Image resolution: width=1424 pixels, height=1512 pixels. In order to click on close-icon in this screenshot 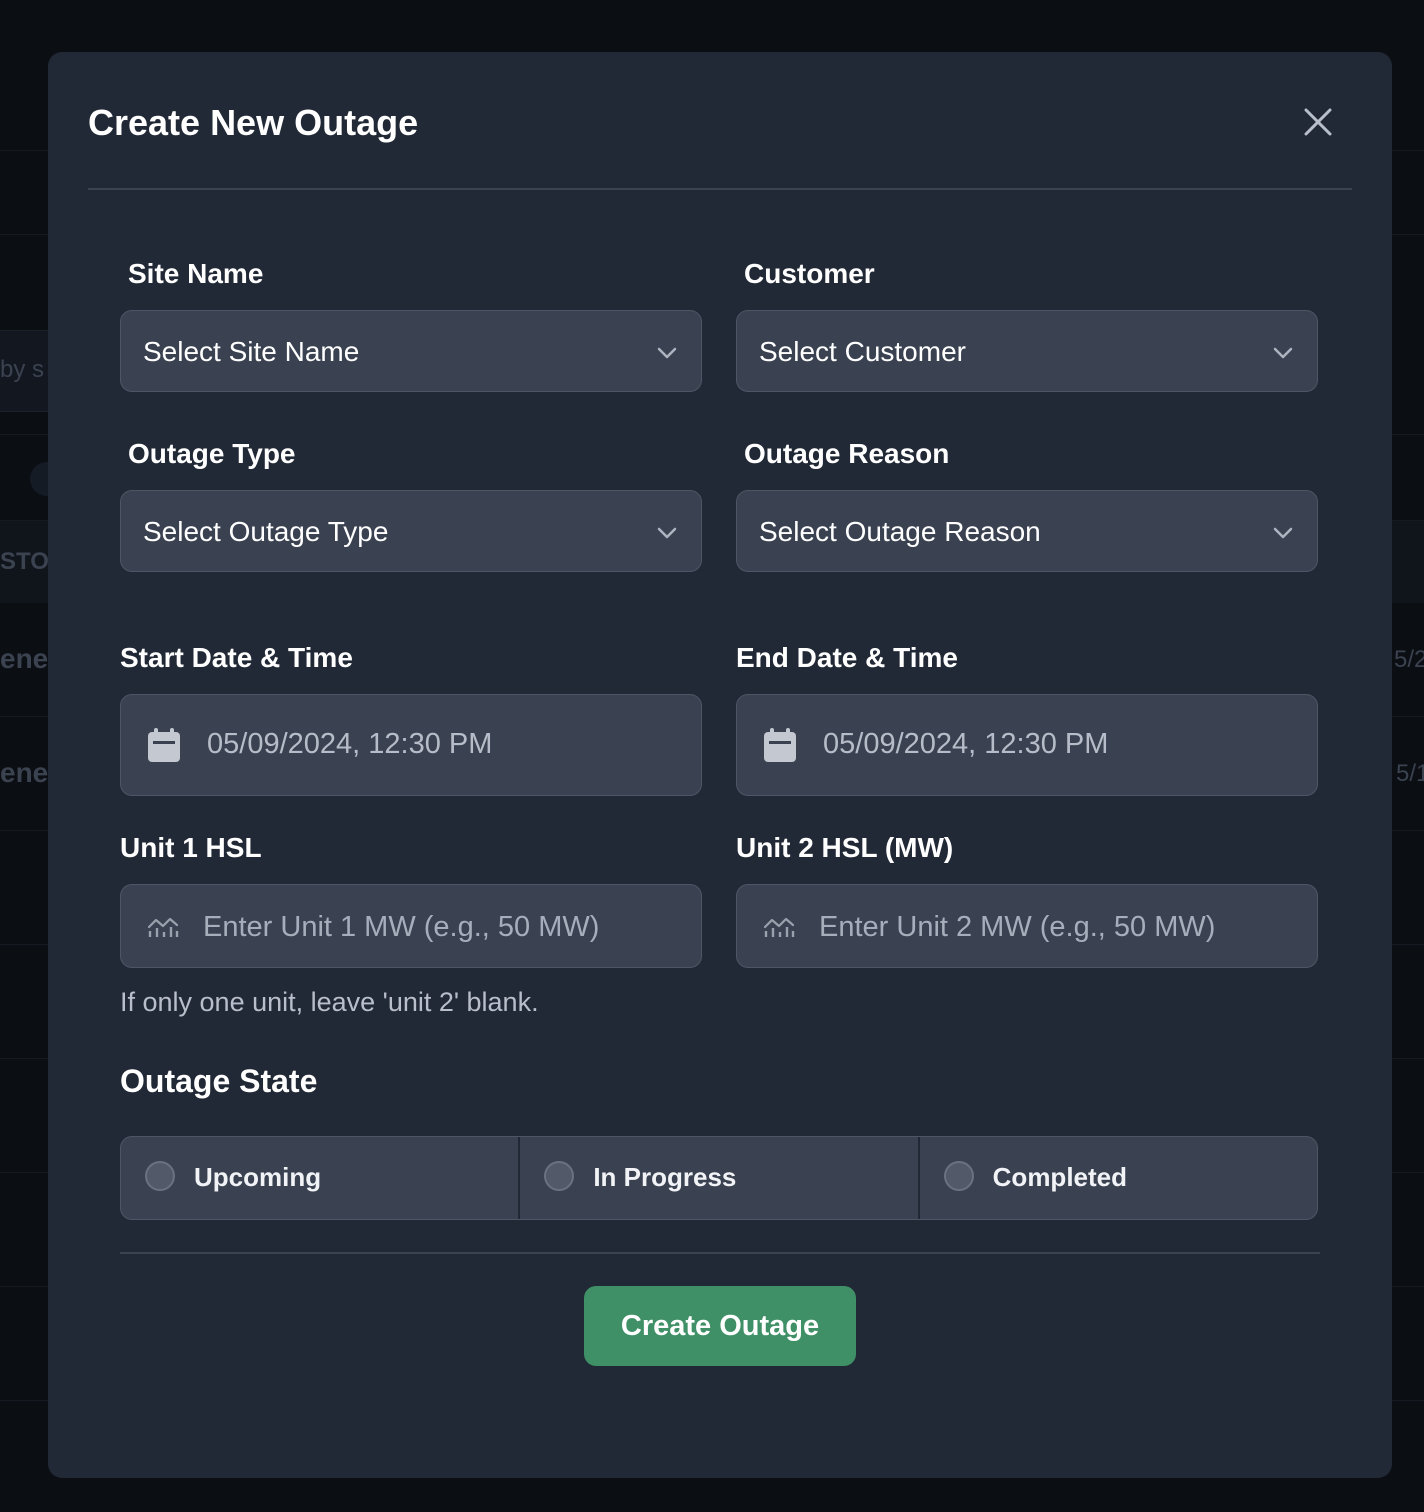, I will do `click(1318, 122)`.